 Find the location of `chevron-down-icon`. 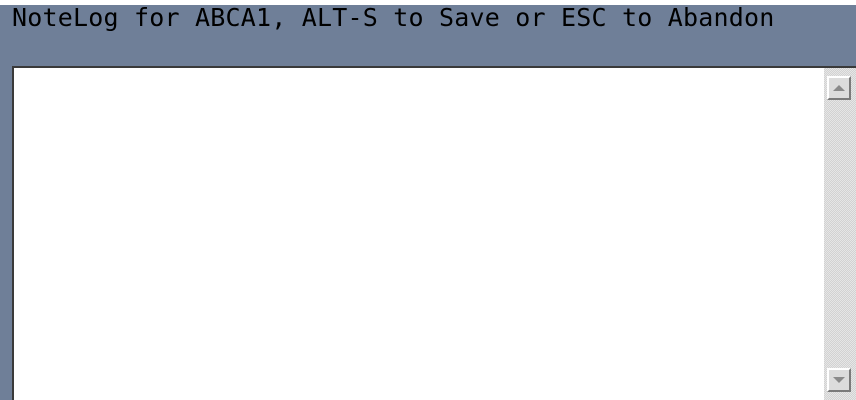

chevron-down-icon is located at coordinates (839, 380).